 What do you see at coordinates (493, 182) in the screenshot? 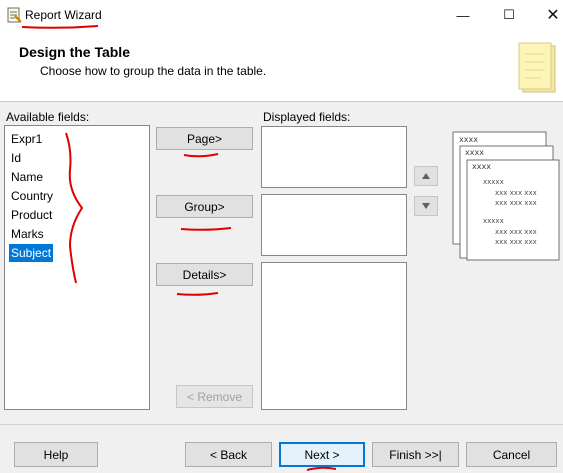
I see `preview-group-1: xxxxx` at bounding box center [493, 182].